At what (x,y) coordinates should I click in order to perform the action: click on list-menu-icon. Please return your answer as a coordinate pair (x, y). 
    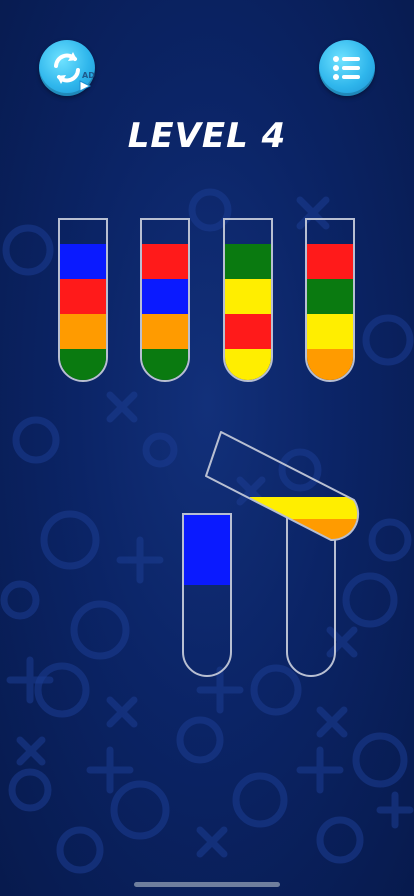
    Looking at the image, I should click on (346, 68).